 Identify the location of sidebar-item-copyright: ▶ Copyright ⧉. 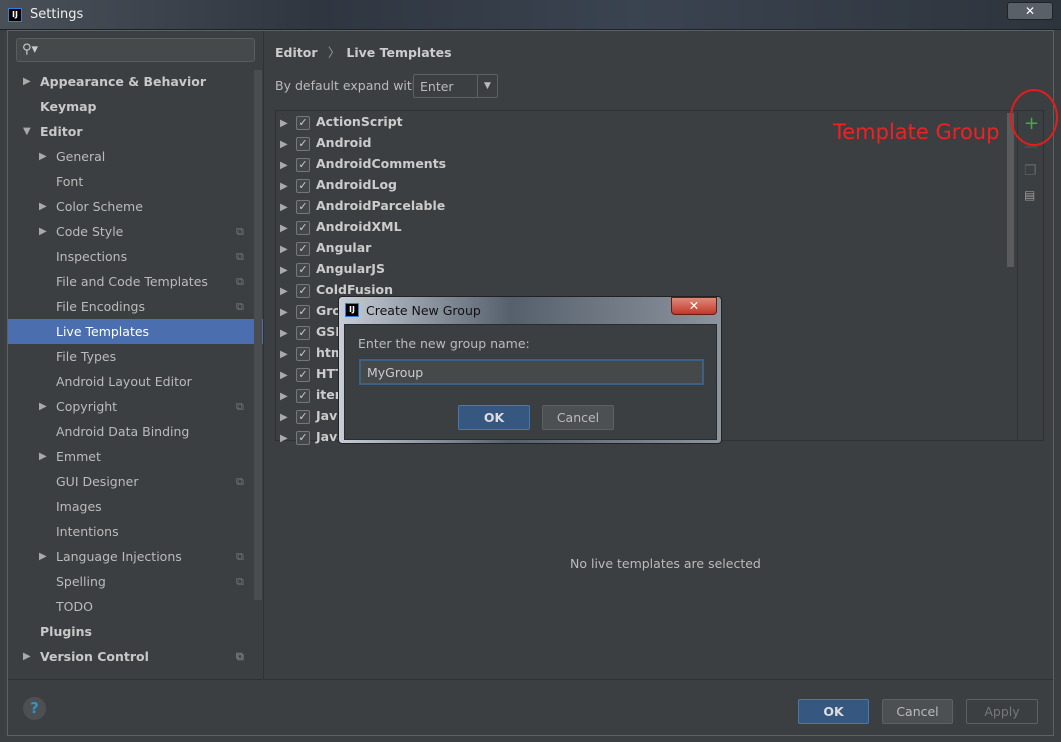
(135, 406).